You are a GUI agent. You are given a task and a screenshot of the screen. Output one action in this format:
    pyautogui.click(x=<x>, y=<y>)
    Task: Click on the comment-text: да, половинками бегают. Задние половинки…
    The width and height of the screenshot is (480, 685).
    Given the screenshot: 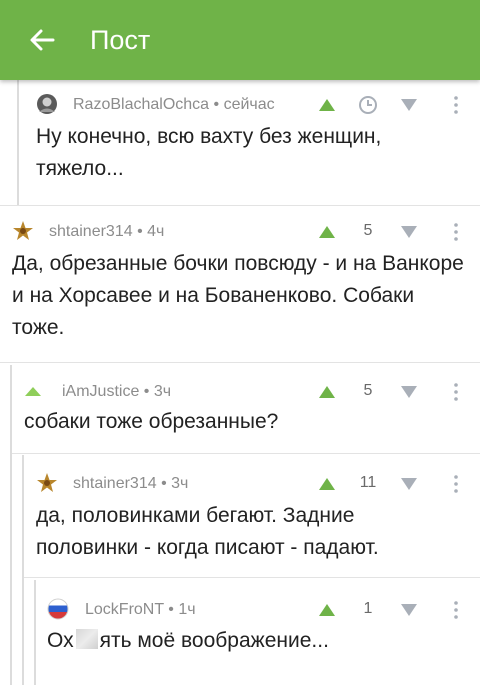 What is the action you would take?
    pyautogui.click(x=207, y=531)
    